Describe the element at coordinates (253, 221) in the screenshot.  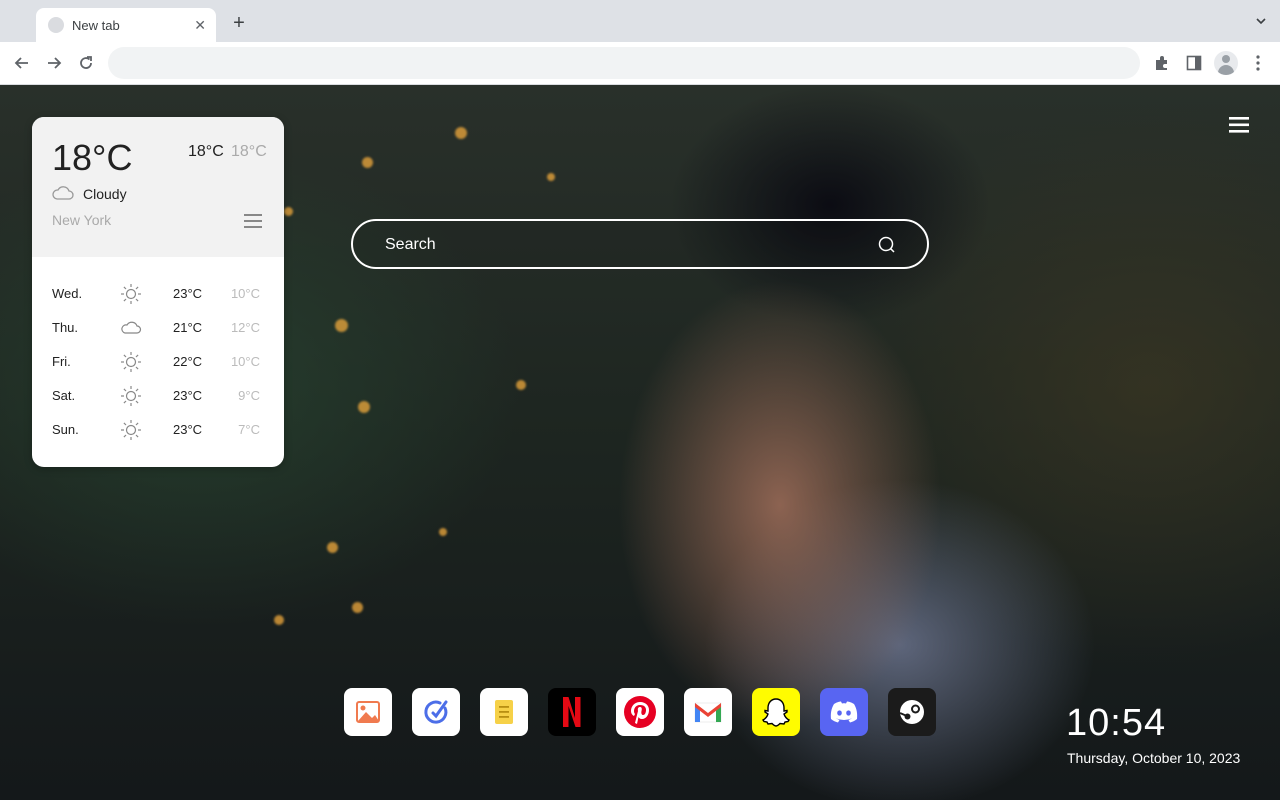
I see `weather-menu-icon` at that location.